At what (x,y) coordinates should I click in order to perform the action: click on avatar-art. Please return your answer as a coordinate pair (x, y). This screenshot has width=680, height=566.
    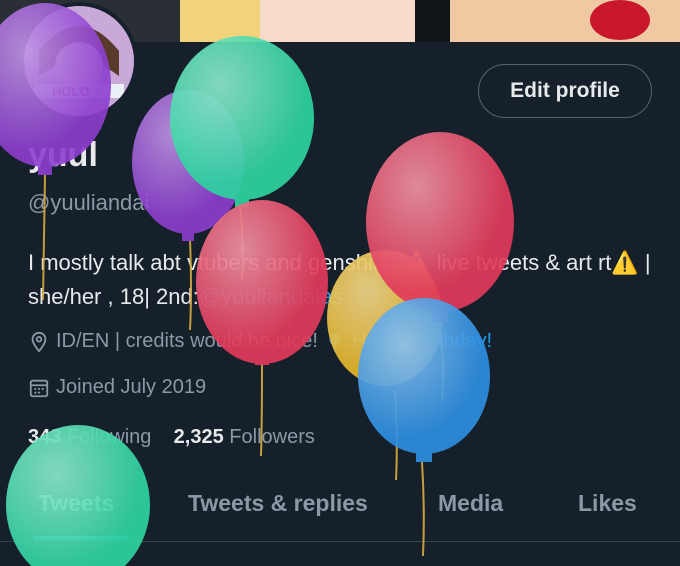
    Looking at the image, I should click on (79, 61).